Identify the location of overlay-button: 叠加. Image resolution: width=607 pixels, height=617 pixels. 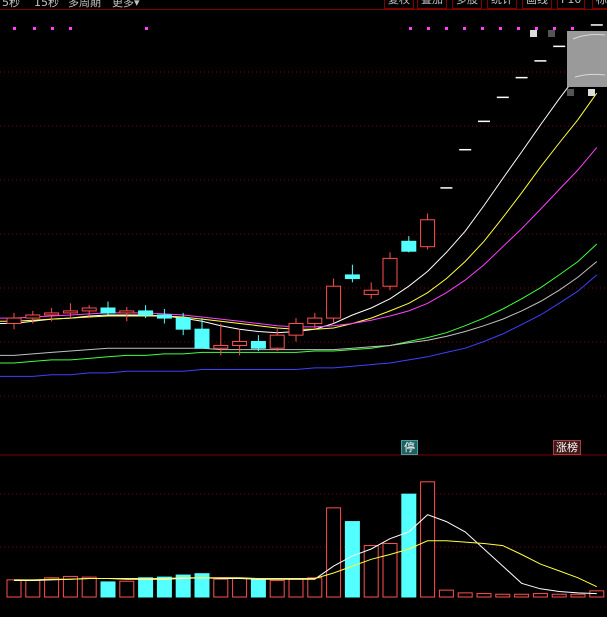
(432, 4).